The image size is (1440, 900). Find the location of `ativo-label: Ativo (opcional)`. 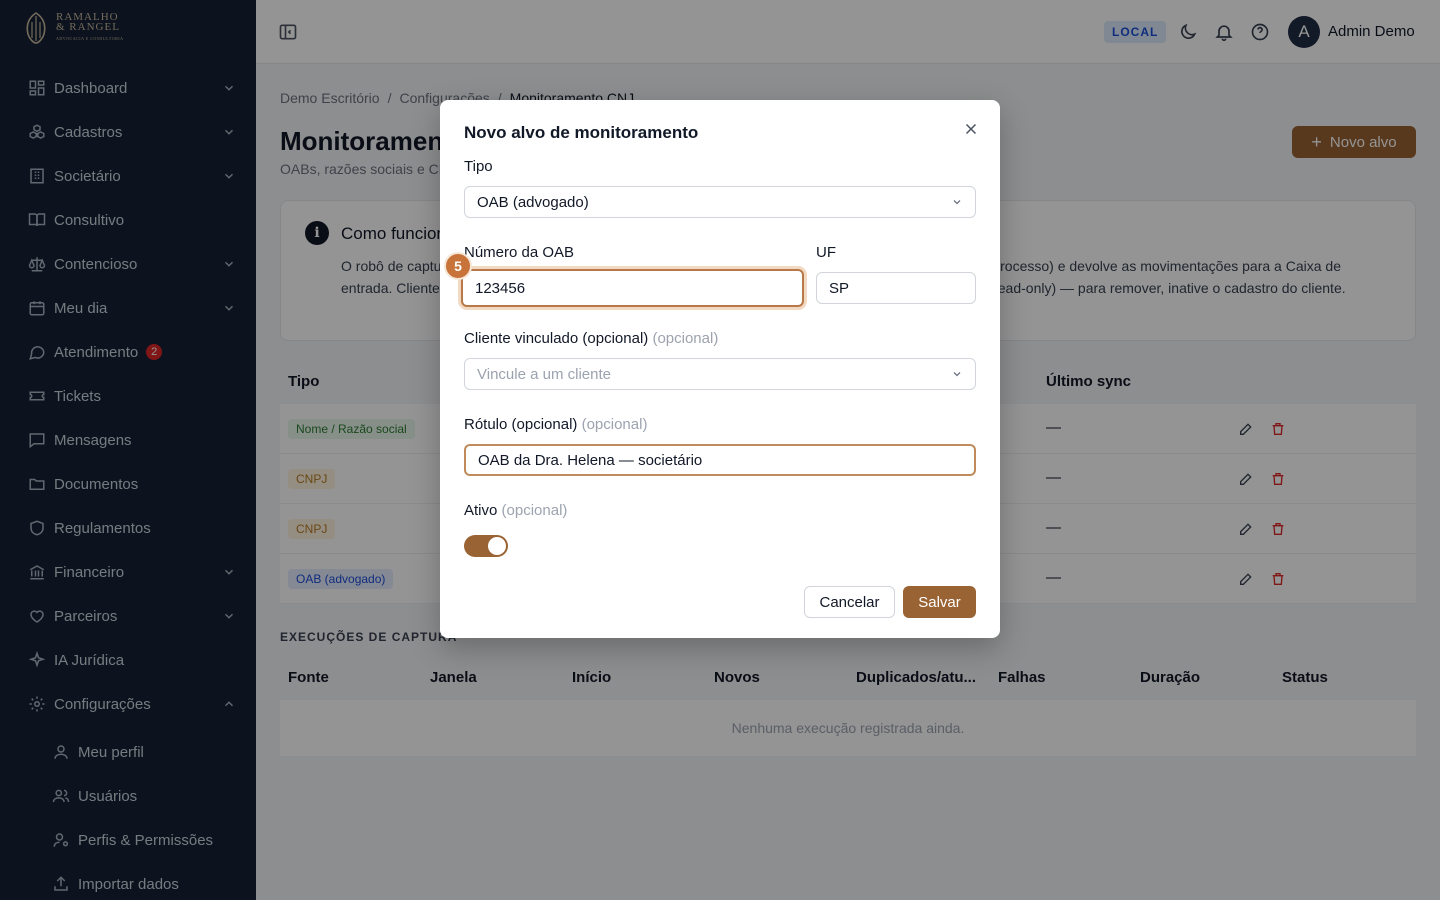

ativo-label: Ativo (opcional) is located at coordinates (515, 510).